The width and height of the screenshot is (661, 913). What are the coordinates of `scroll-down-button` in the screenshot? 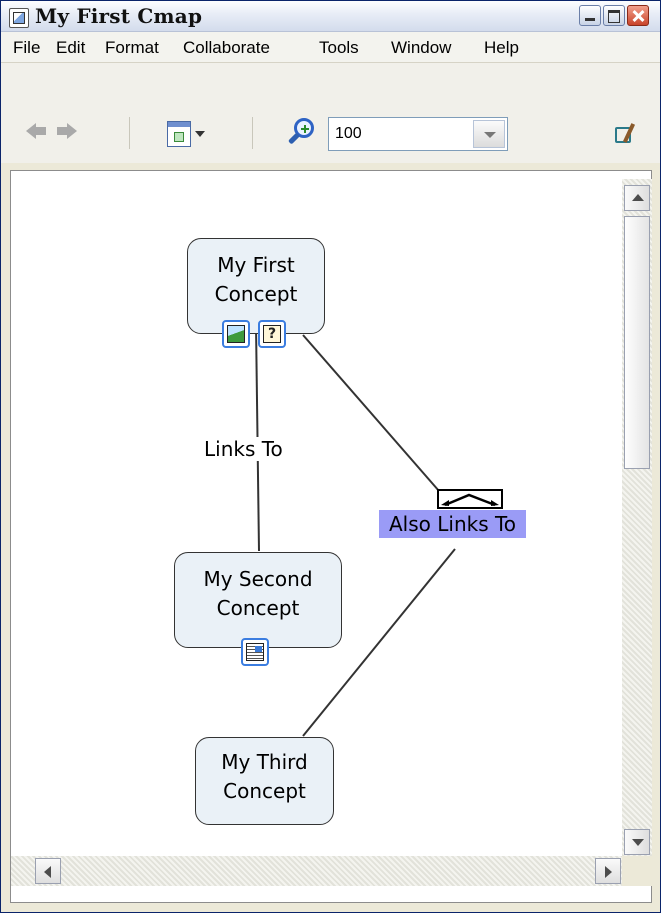 It's located at (637, 842).